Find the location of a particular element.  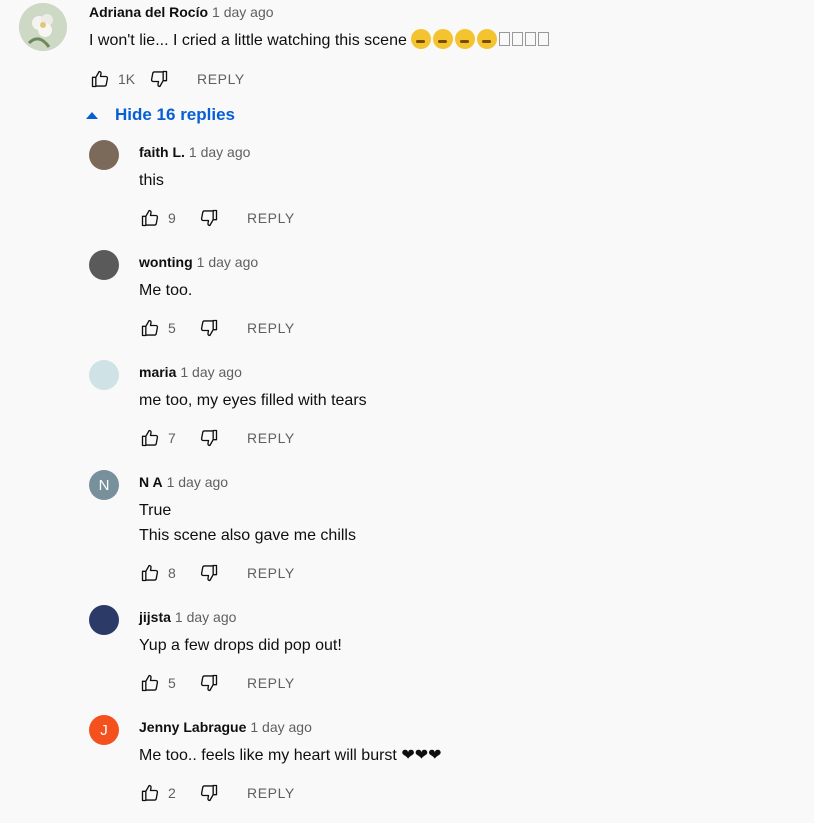

comment-actions: 8 REPLY is located at coordinates (217, 573).